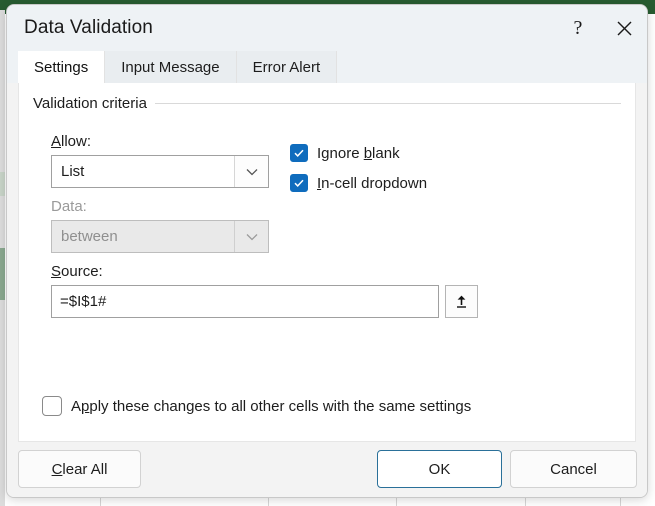 The width and height of the screenshot is (655, 506). I want to click on ignore-blank-checkbox-row: Ignore blank, so click(345, 153).